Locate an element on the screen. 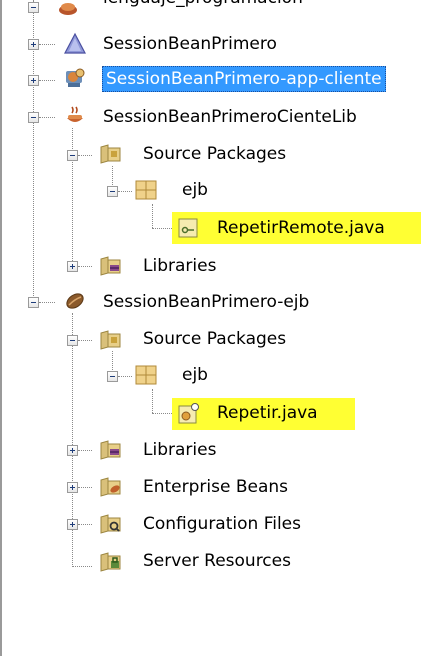 The height and width of the screenshot is (656, 422). server-resources-folder-icon is located at coordinates (111, 561).